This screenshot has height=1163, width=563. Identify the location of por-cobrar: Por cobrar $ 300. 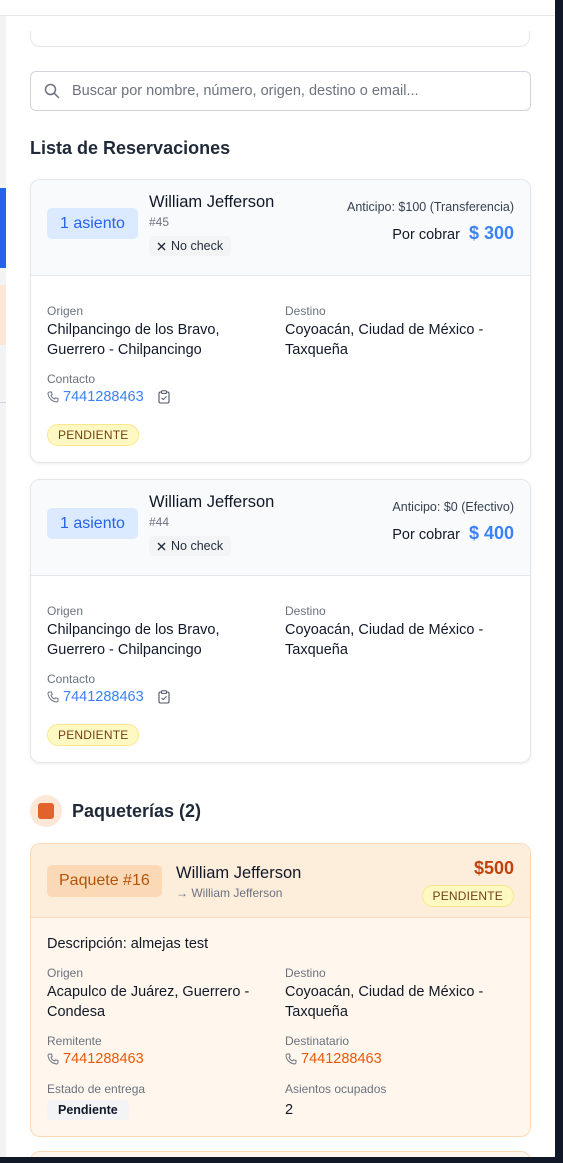
(453, 233).